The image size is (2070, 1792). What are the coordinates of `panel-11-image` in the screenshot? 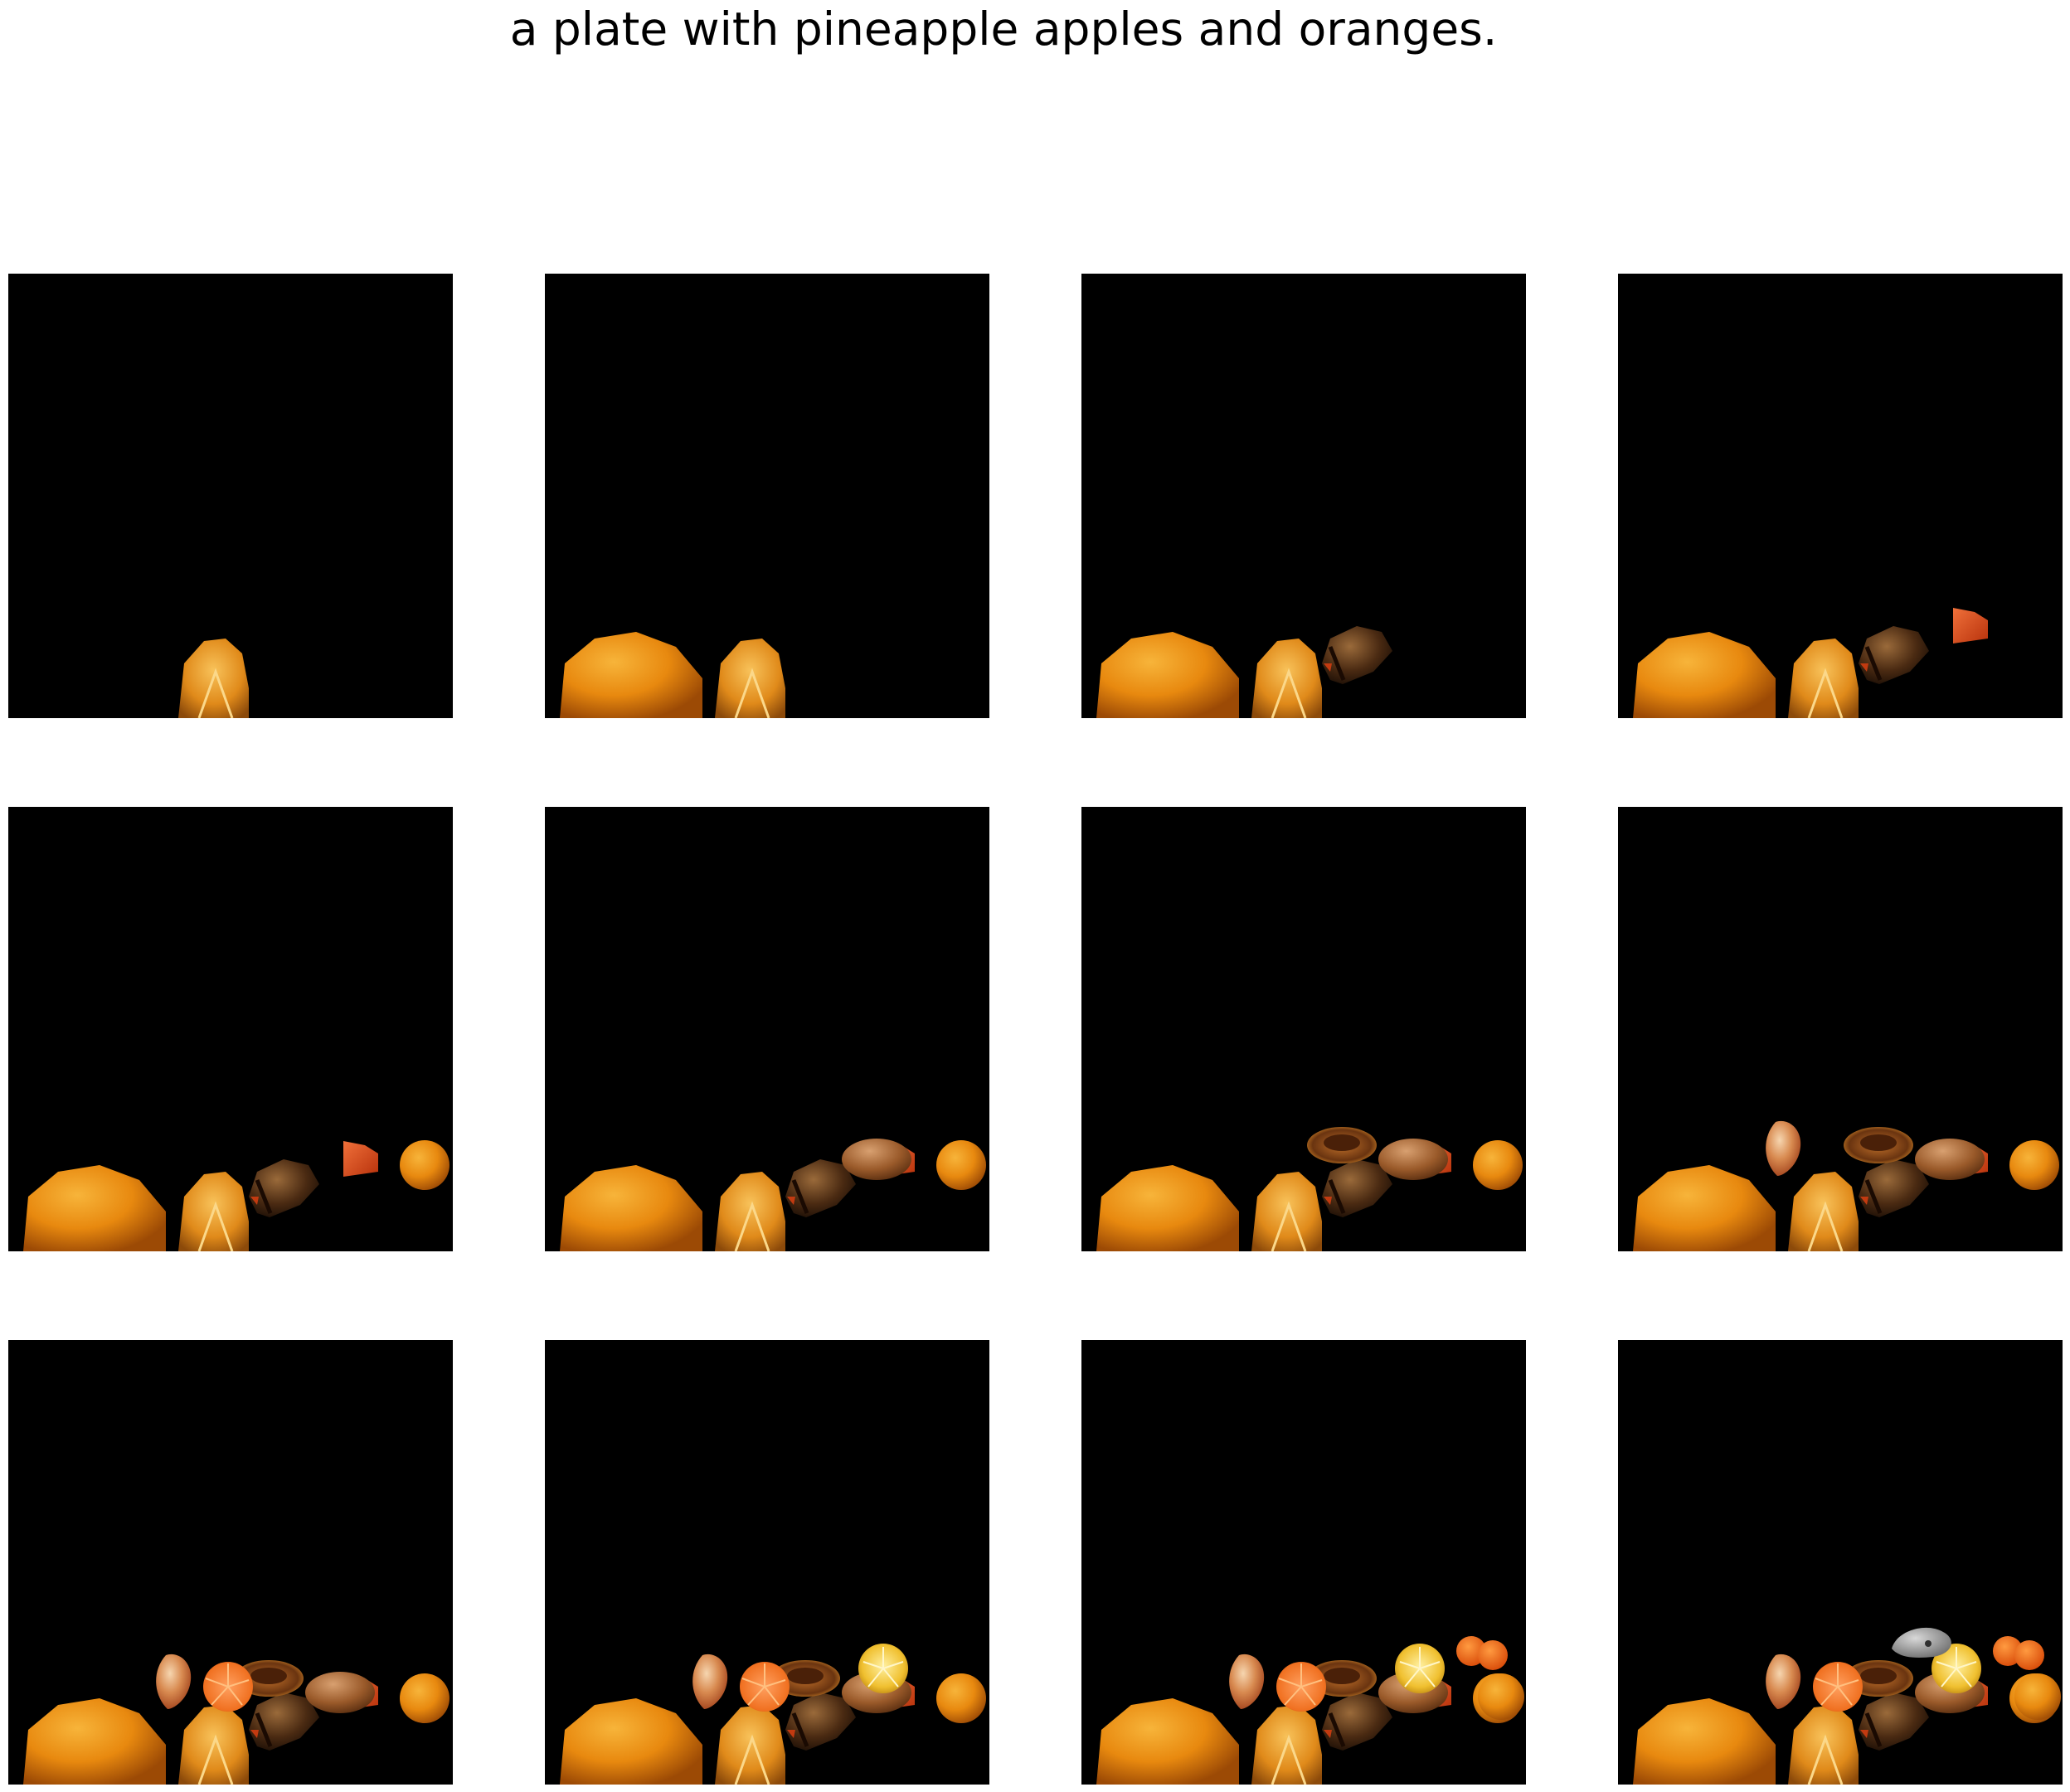 It's located at (1310, 1710).